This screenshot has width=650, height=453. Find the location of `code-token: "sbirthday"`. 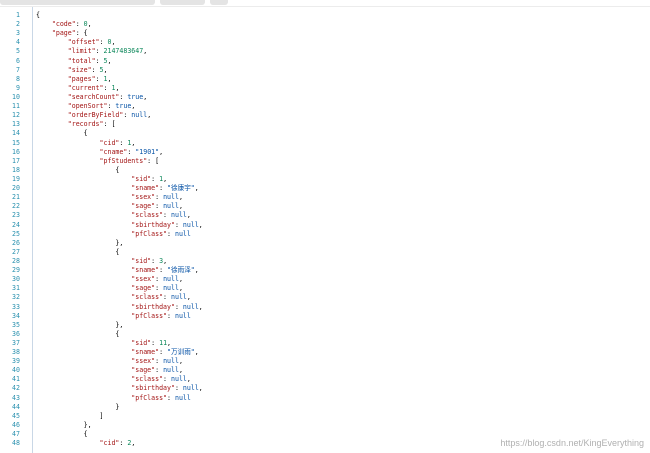

code-token: "sbirthday" is located at coordinates (153, 306).